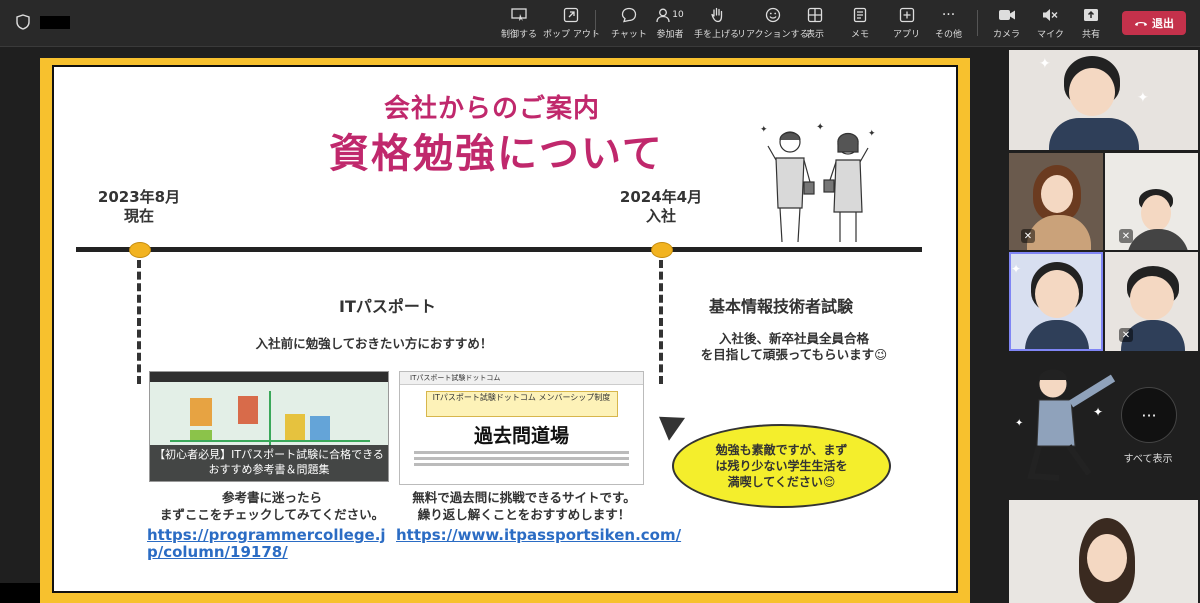 The width and height of the screenshot is (1200, 603). I want to click on share-icon, so click(1091, 15).